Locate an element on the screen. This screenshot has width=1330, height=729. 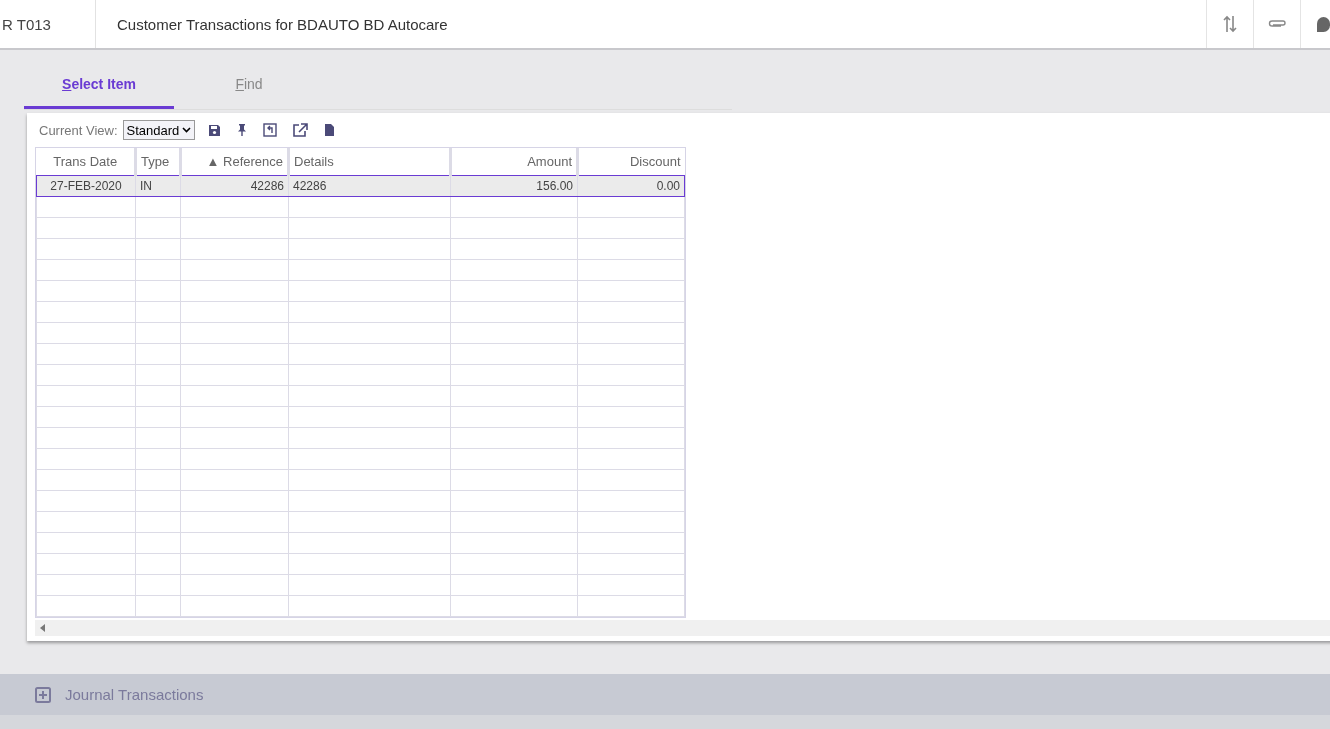
view-label: Current View: is located at coordinates (78, 130).